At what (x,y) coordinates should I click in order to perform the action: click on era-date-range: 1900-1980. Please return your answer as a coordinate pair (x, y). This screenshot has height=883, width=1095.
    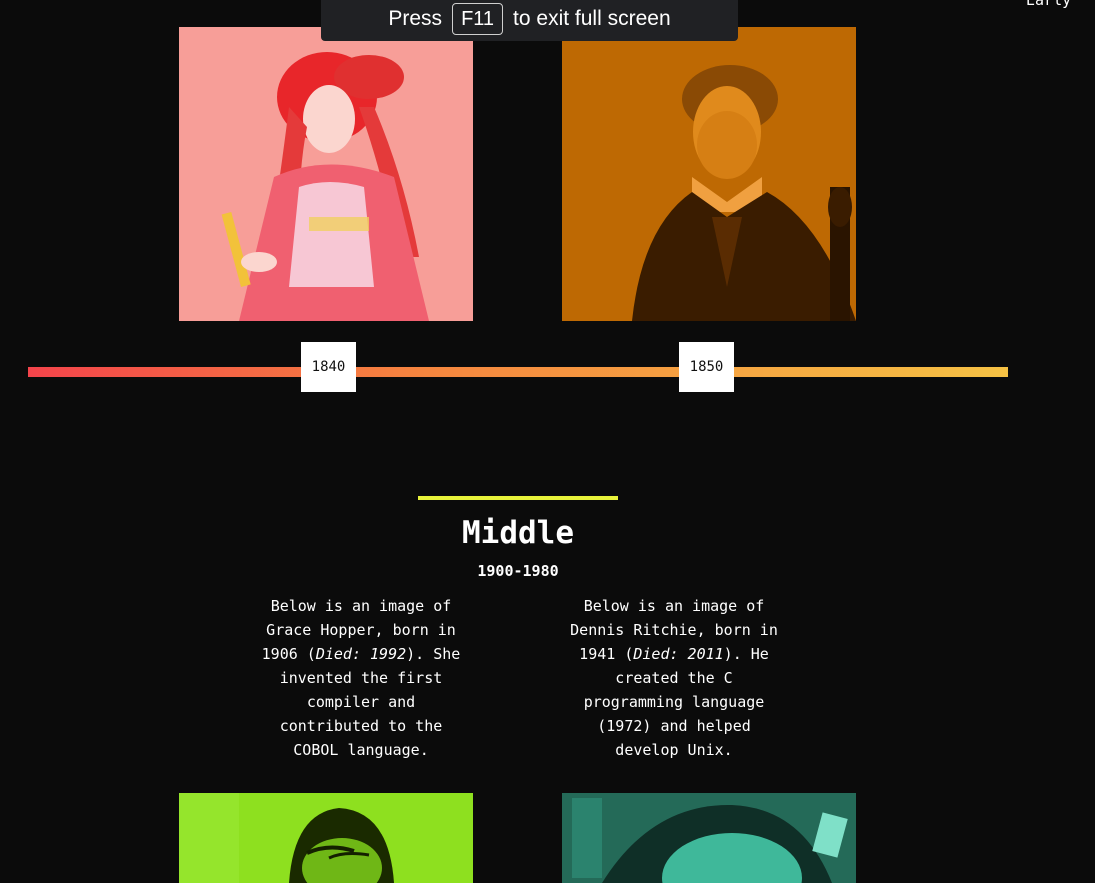
    Looking at the image, I should click on (518, 571).